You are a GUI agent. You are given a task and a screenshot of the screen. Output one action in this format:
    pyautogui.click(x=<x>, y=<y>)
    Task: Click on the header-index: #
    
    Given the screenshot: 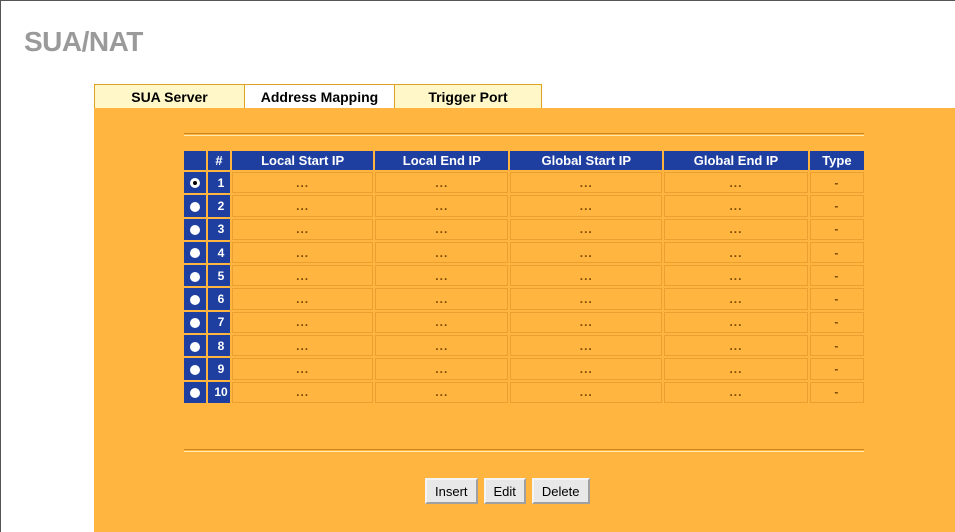 What is the action you would take?
    pyautogui.click(x=219, y=160)
    